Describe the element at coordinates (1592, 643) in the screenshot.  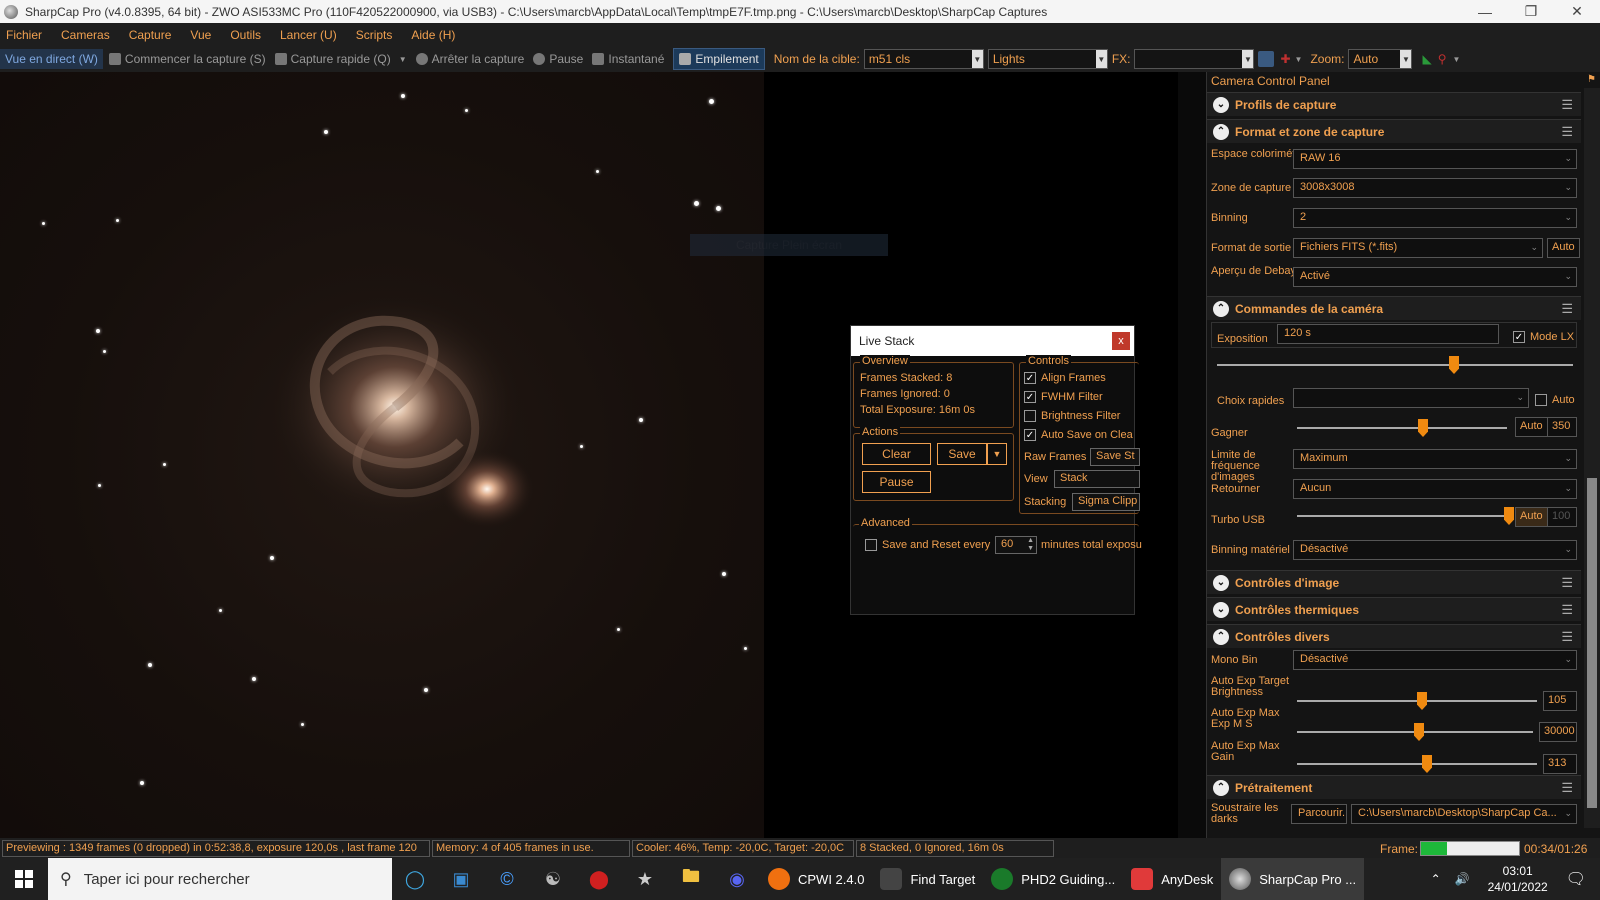
I see `scrollbar-thumb` at that location.